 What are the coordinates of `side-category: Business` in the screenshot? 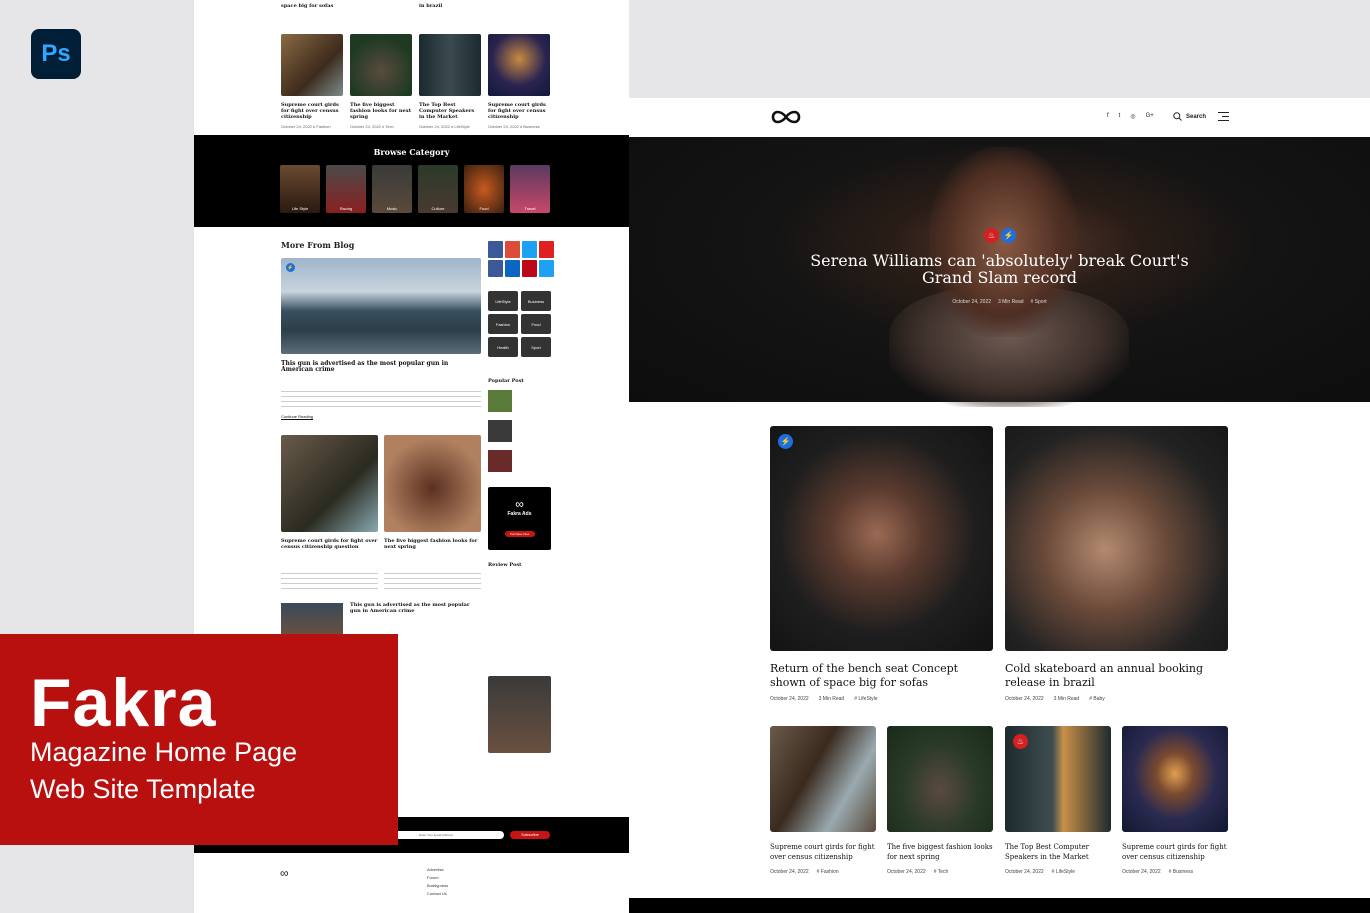 It's located at (536, 301).